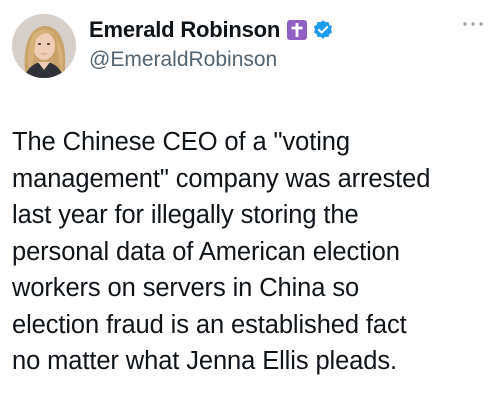 This screenshot has width=500, height=416. I want to click on author-name-row: Emerald Robinson, so click(211, 30).